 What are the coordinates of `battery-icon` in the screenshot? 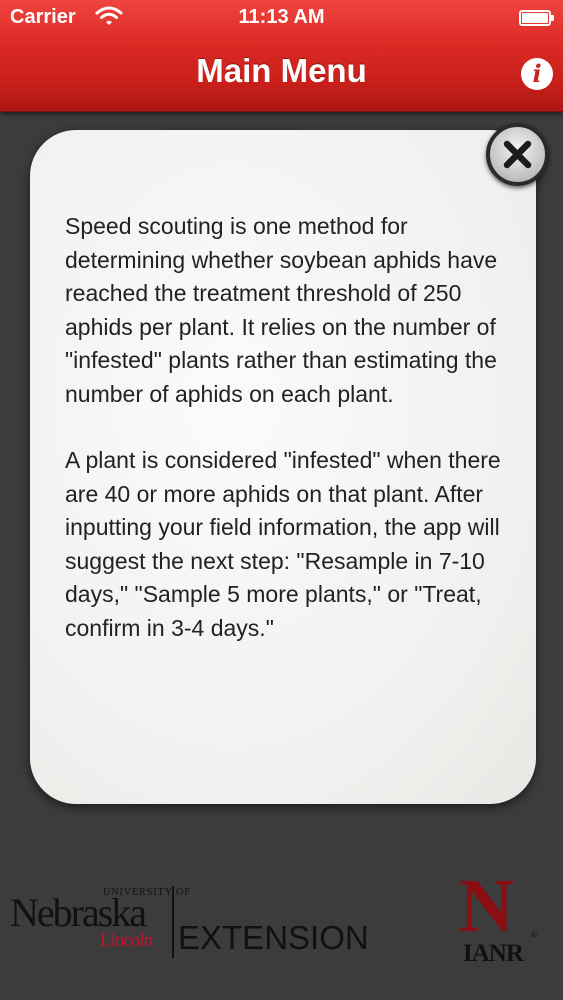 It's located at (536, 18).